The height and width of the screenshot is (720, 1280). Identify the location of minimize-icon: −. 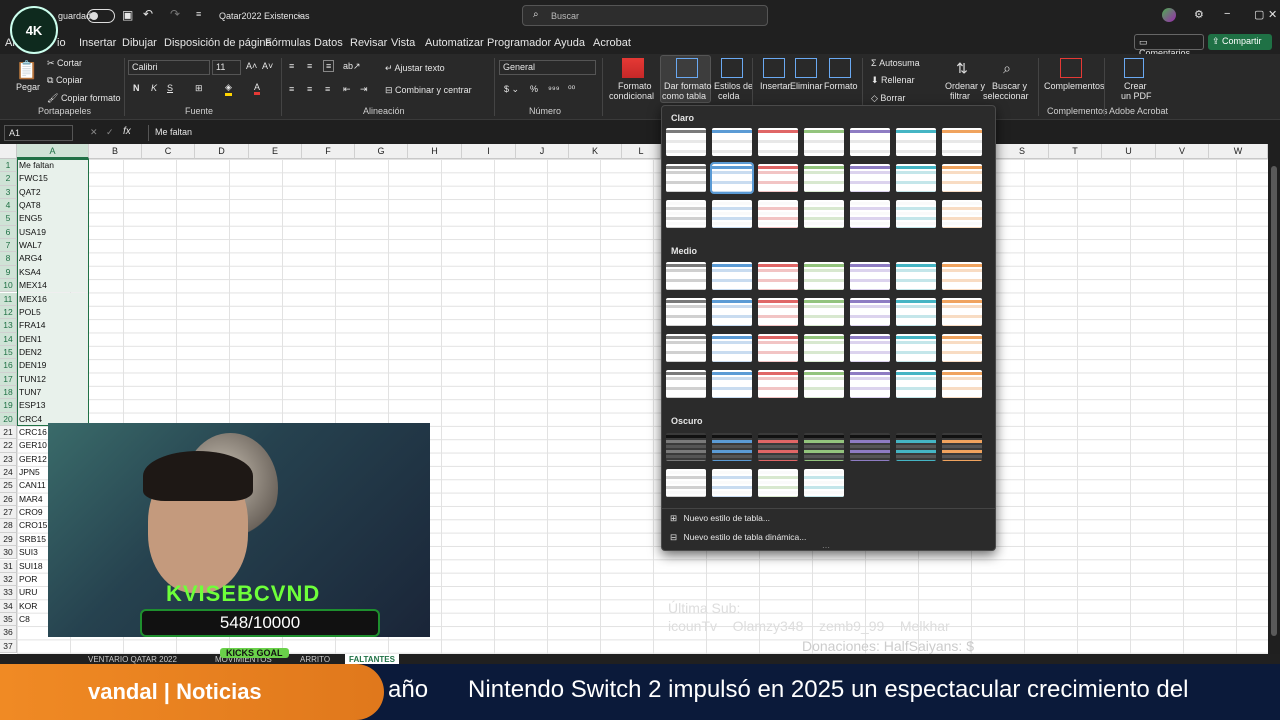
(1227, 14).